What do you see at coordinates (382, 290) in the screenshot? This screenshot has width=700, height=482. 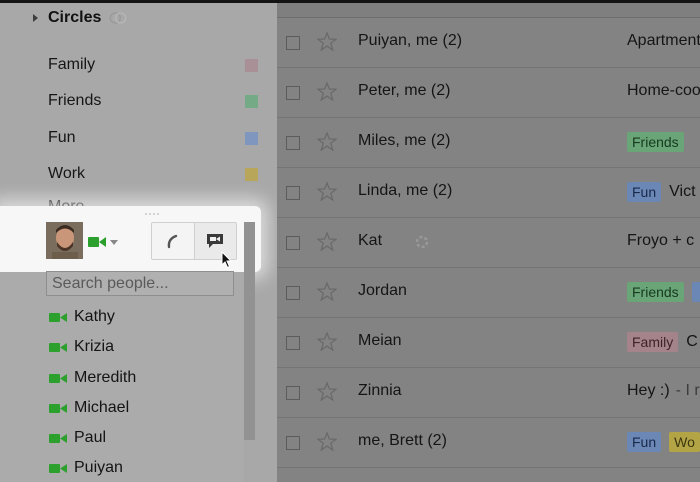 I see `mail-sender: Jordan` at bounding box center [382, 290].